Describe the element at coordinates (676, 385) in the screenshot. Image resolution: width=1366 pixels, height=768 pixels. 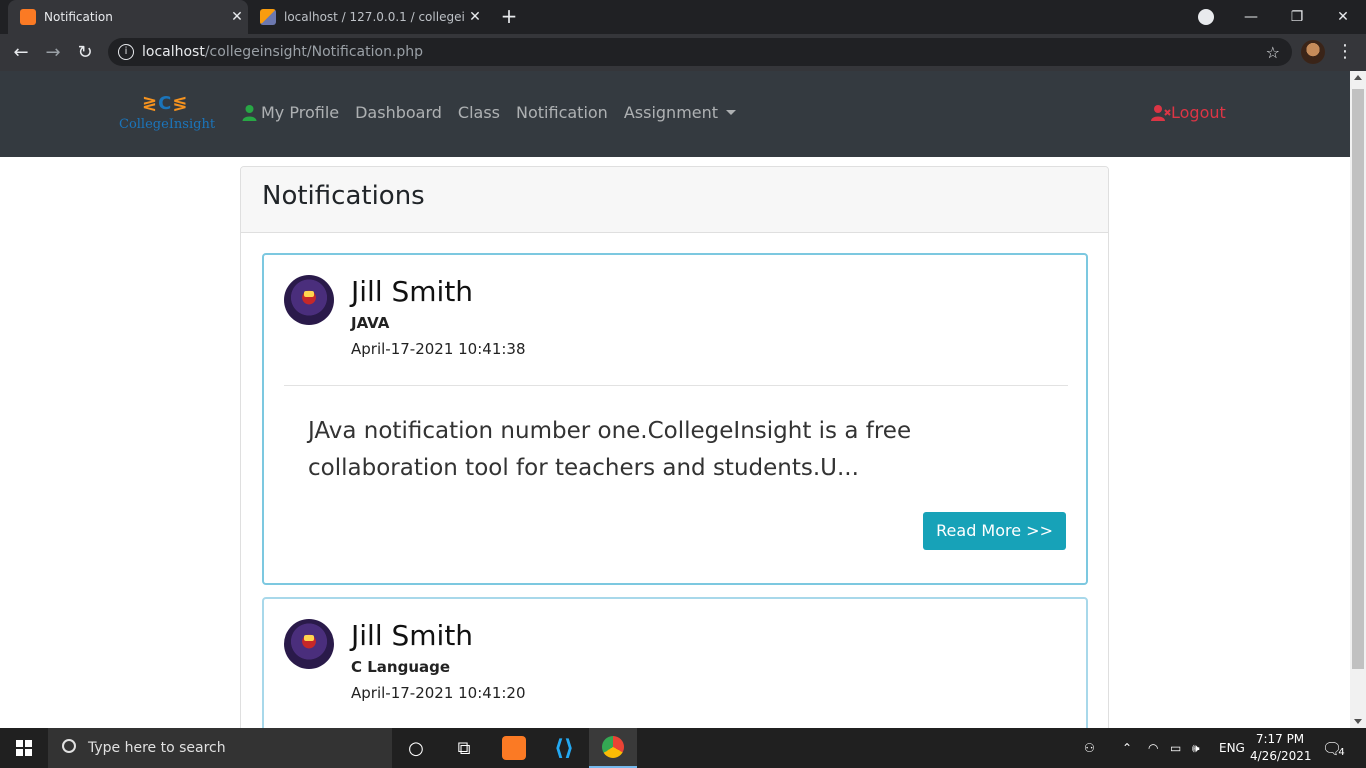
I see `divider` at that location.